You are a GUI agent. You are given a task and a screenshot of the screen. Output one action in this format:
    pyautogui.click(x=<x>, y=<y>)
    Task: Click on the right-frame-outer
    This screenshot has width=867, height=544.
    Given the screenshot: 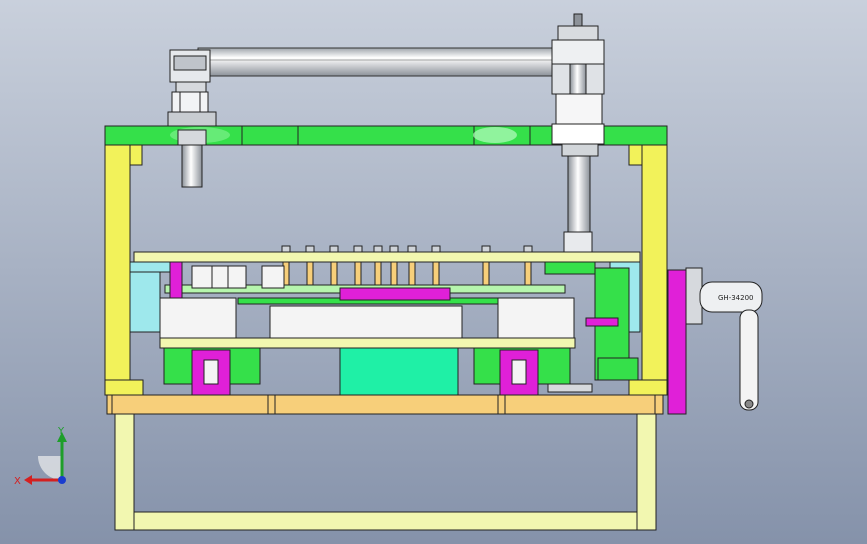 What is the action you would take?
    pyautogui.click(x=654, y=260)
    